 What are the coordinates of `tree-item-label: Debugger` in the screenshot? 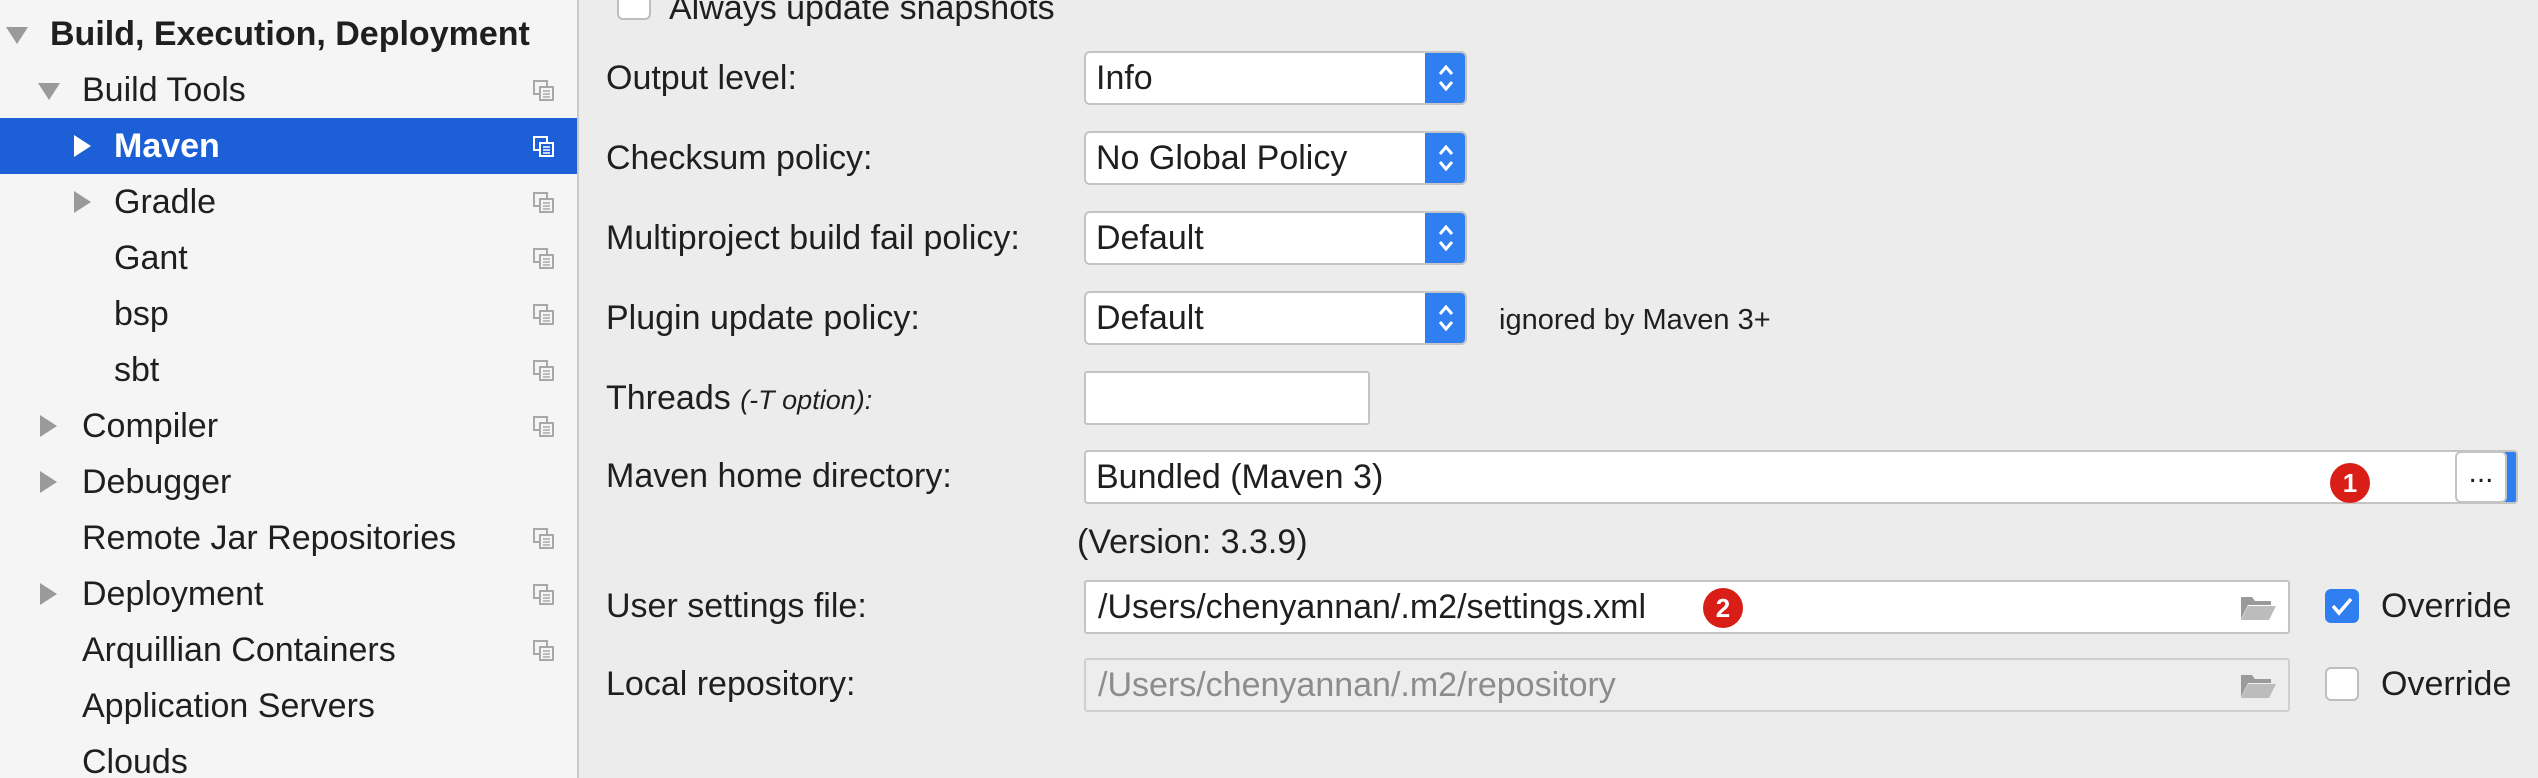 It's located at (157, 481).